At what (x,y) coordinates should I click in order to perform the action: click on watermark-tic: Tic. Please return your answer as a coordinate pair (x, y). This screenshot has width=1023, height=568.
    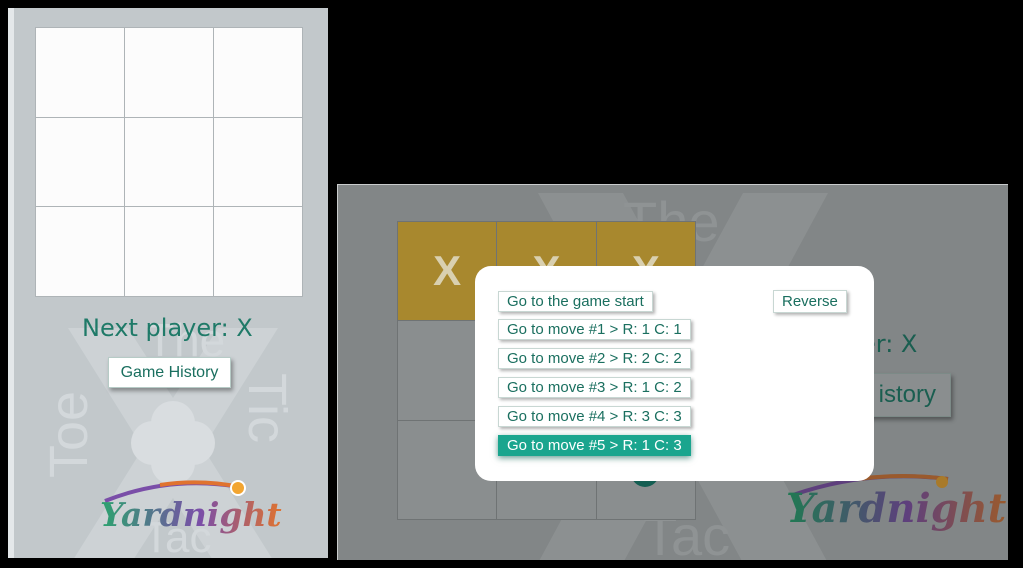
    Looking at the image, I should click on (267, 408).